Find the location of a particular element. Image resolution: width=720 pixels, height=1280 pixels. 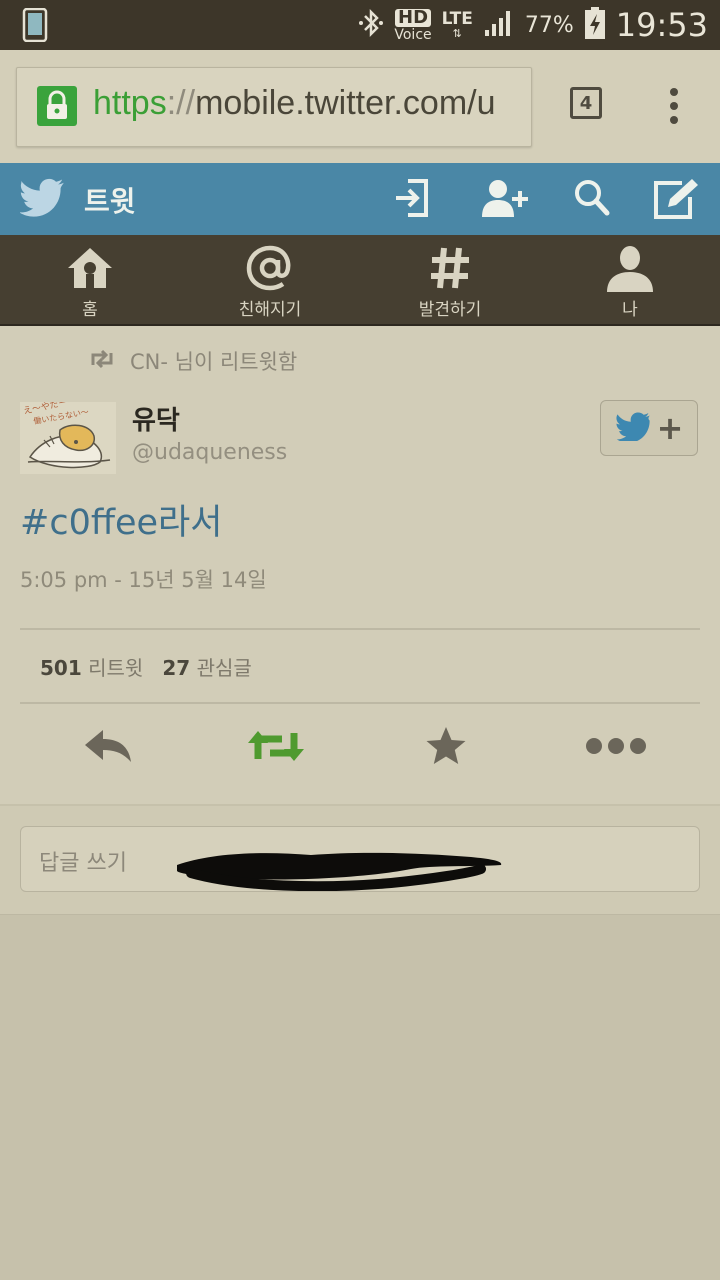

retweet-note-text: CN- 님이 리트윗함 is located at coordinates (214, 362).